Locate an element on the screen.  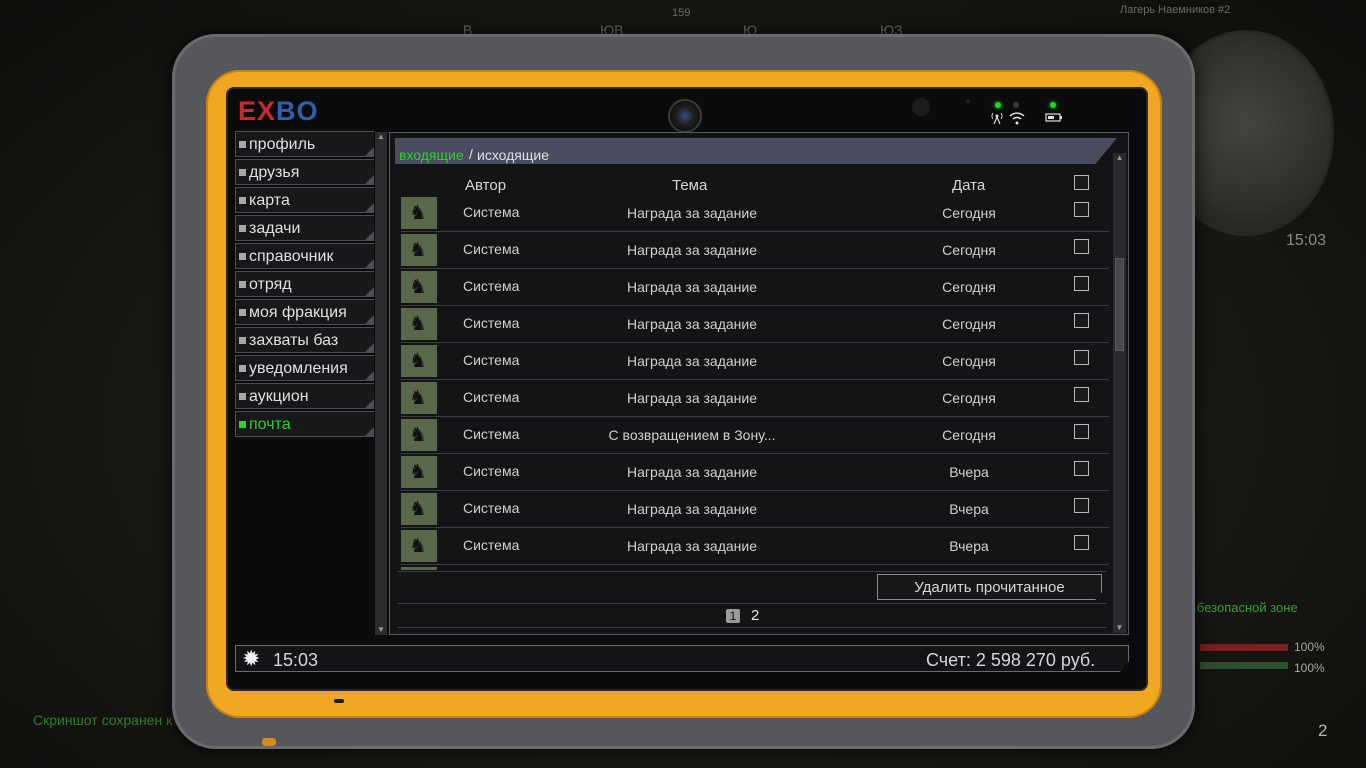
menu-item-auction: аукцион is located at coordinates (304, 396).